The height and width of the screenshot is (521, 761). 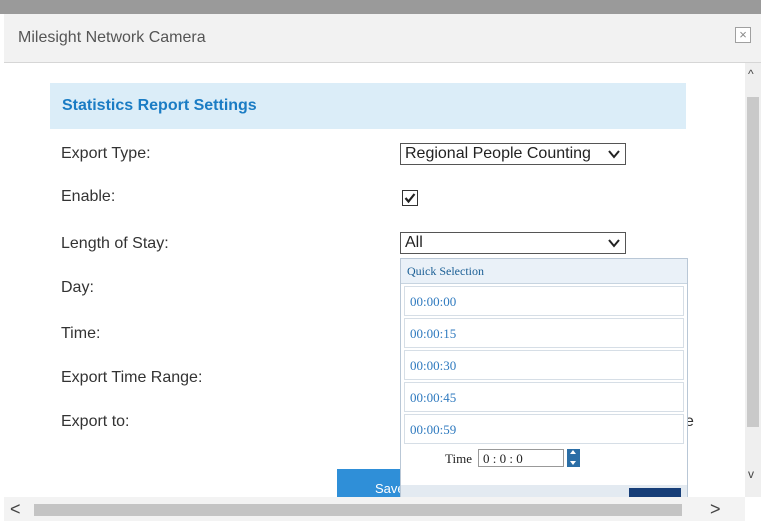 I want to click on window-title: Milesight Network Camera, so click(x=112, y=37).